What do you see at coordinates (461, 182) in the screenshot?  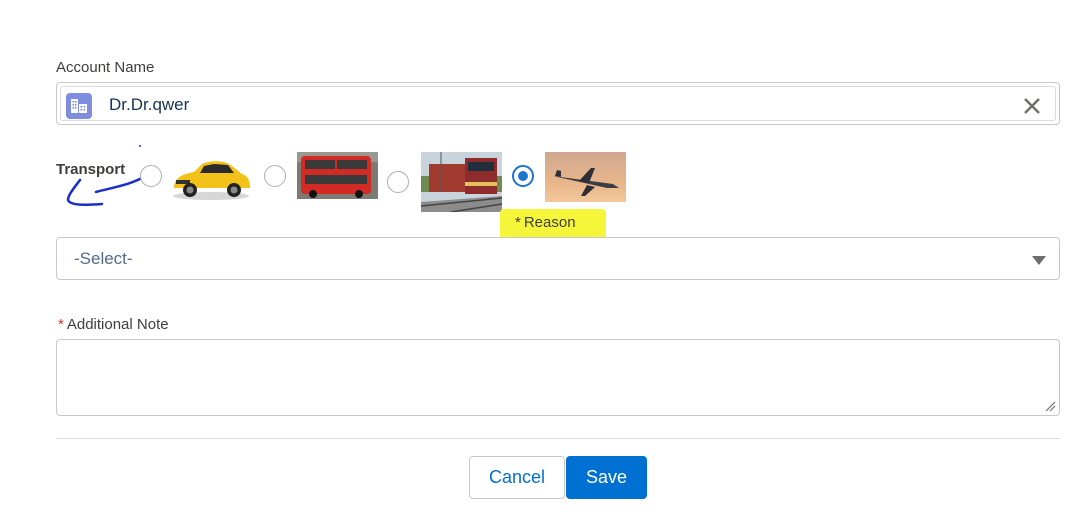 I see `train-image` at bounding box center [461, 182].